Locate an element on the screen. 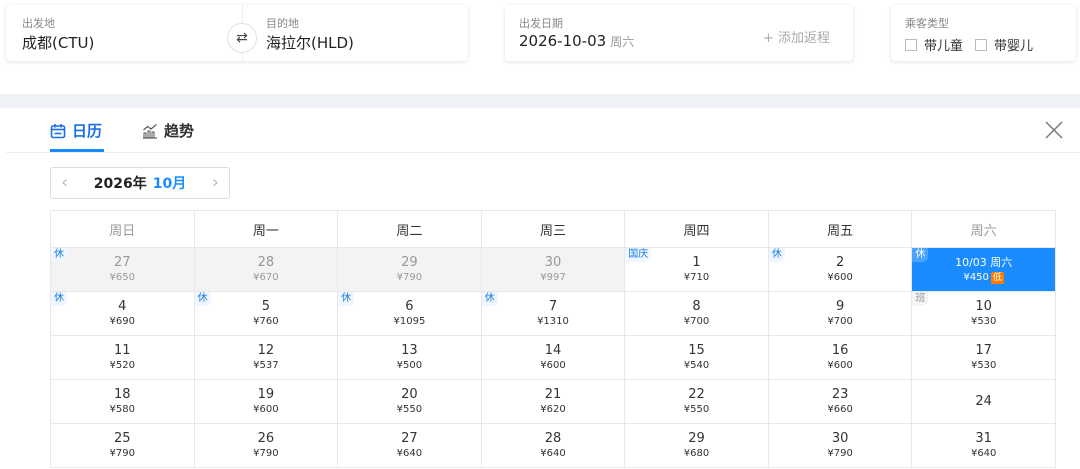 Image resolution: width=1080 pixels, height=469 pixels. date-cell: 17 ¥530 is located at coordinates (983, 357).